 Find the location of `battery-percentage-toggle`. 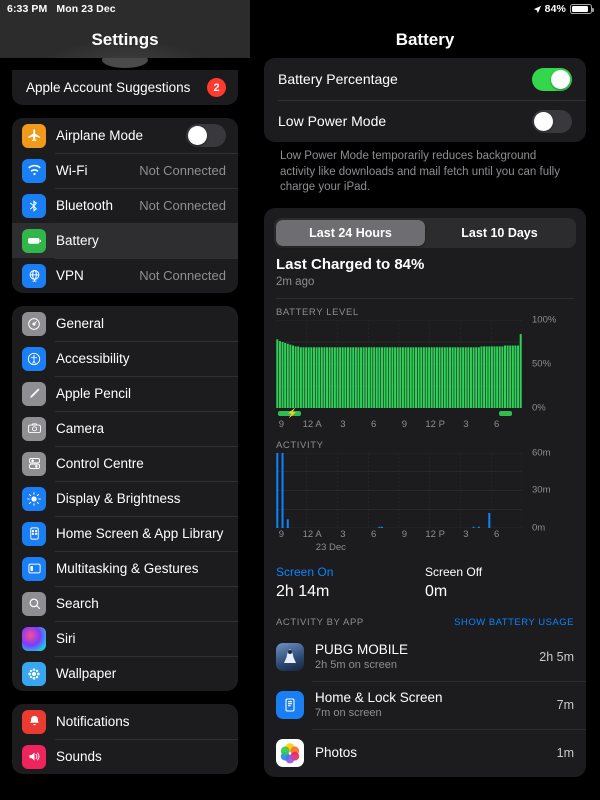

battery-percentage-toggle is located at coordinates (552, 79).